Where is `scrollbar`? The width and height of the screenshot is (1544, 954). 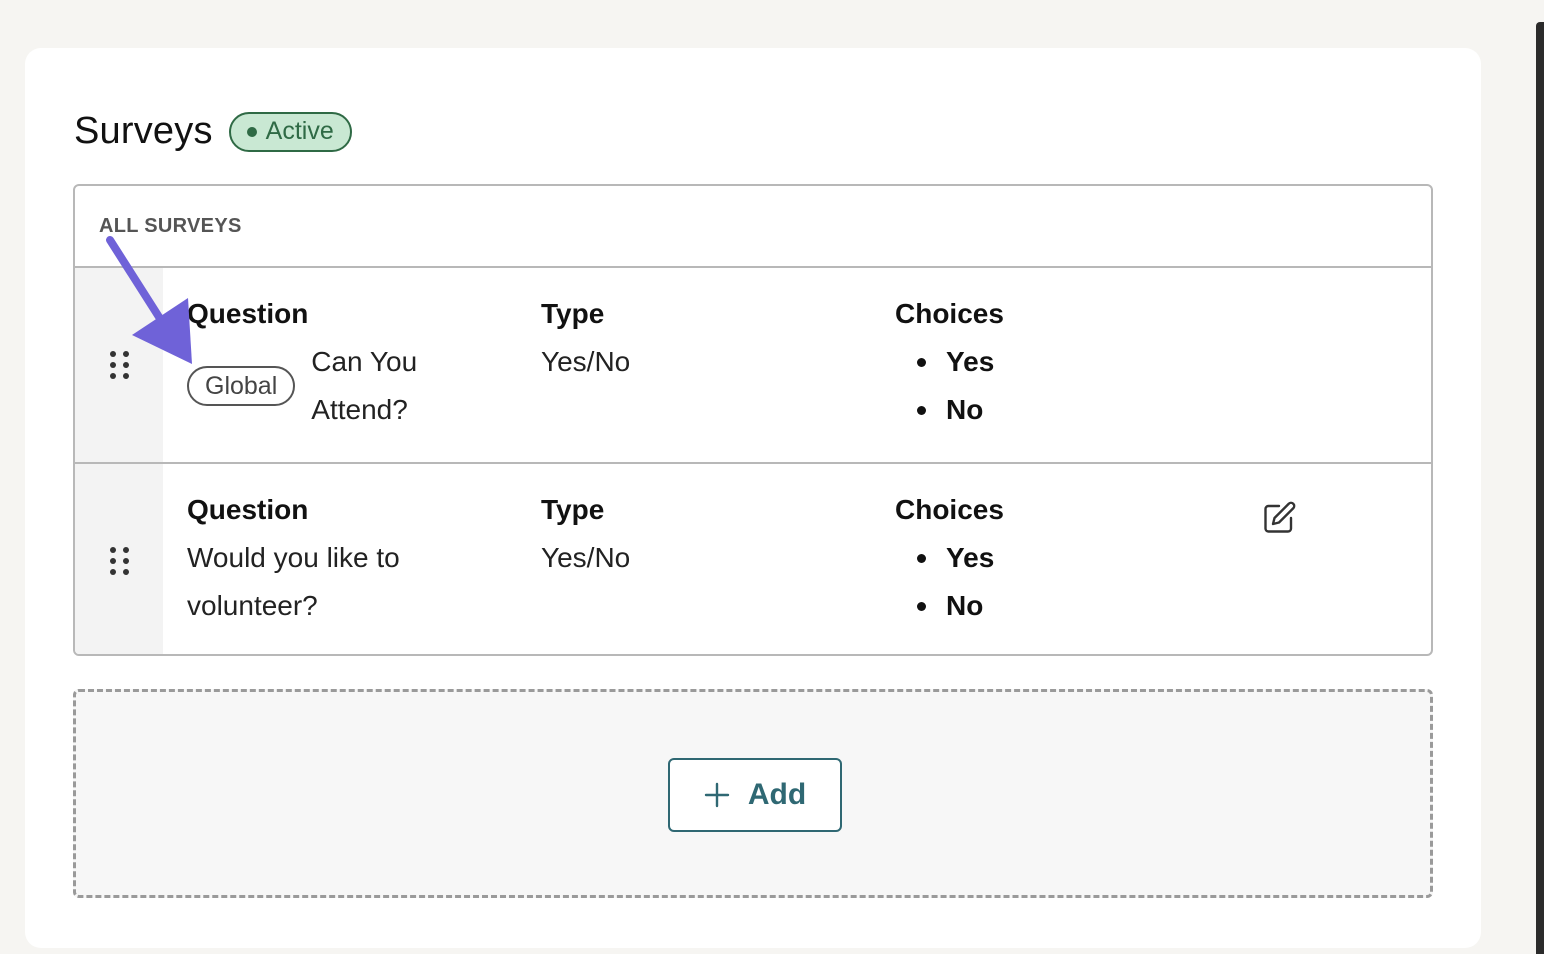 scrollbar is located at coordinates (1540, 488).